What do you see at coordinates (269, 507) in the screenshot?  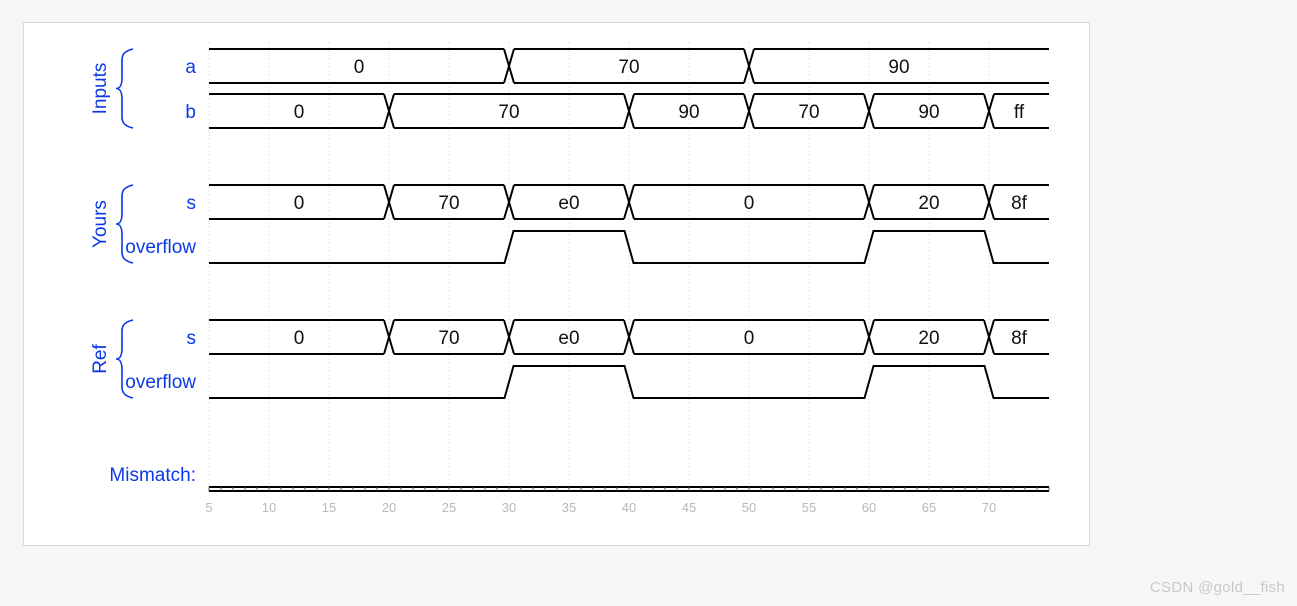 I see `axis-tick-label-10: 10` at bounding box center [269, 507].